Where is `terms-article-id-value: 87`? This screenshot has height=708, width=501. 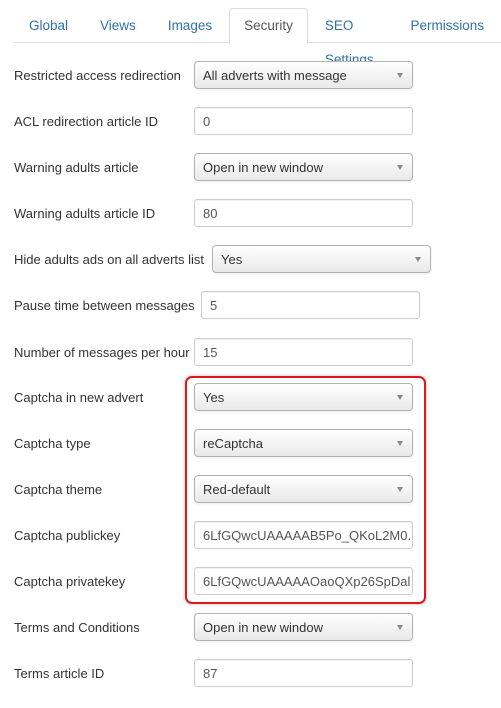
terms-article-id-value: 87 is located at coordinates (210, 673).